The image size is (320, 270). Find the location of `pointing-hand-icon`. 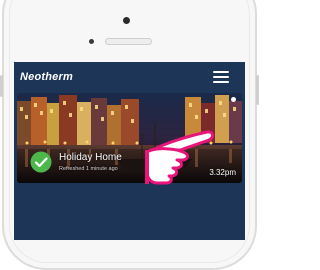

pointing-hand-icon is located at coordinates (180, 157).